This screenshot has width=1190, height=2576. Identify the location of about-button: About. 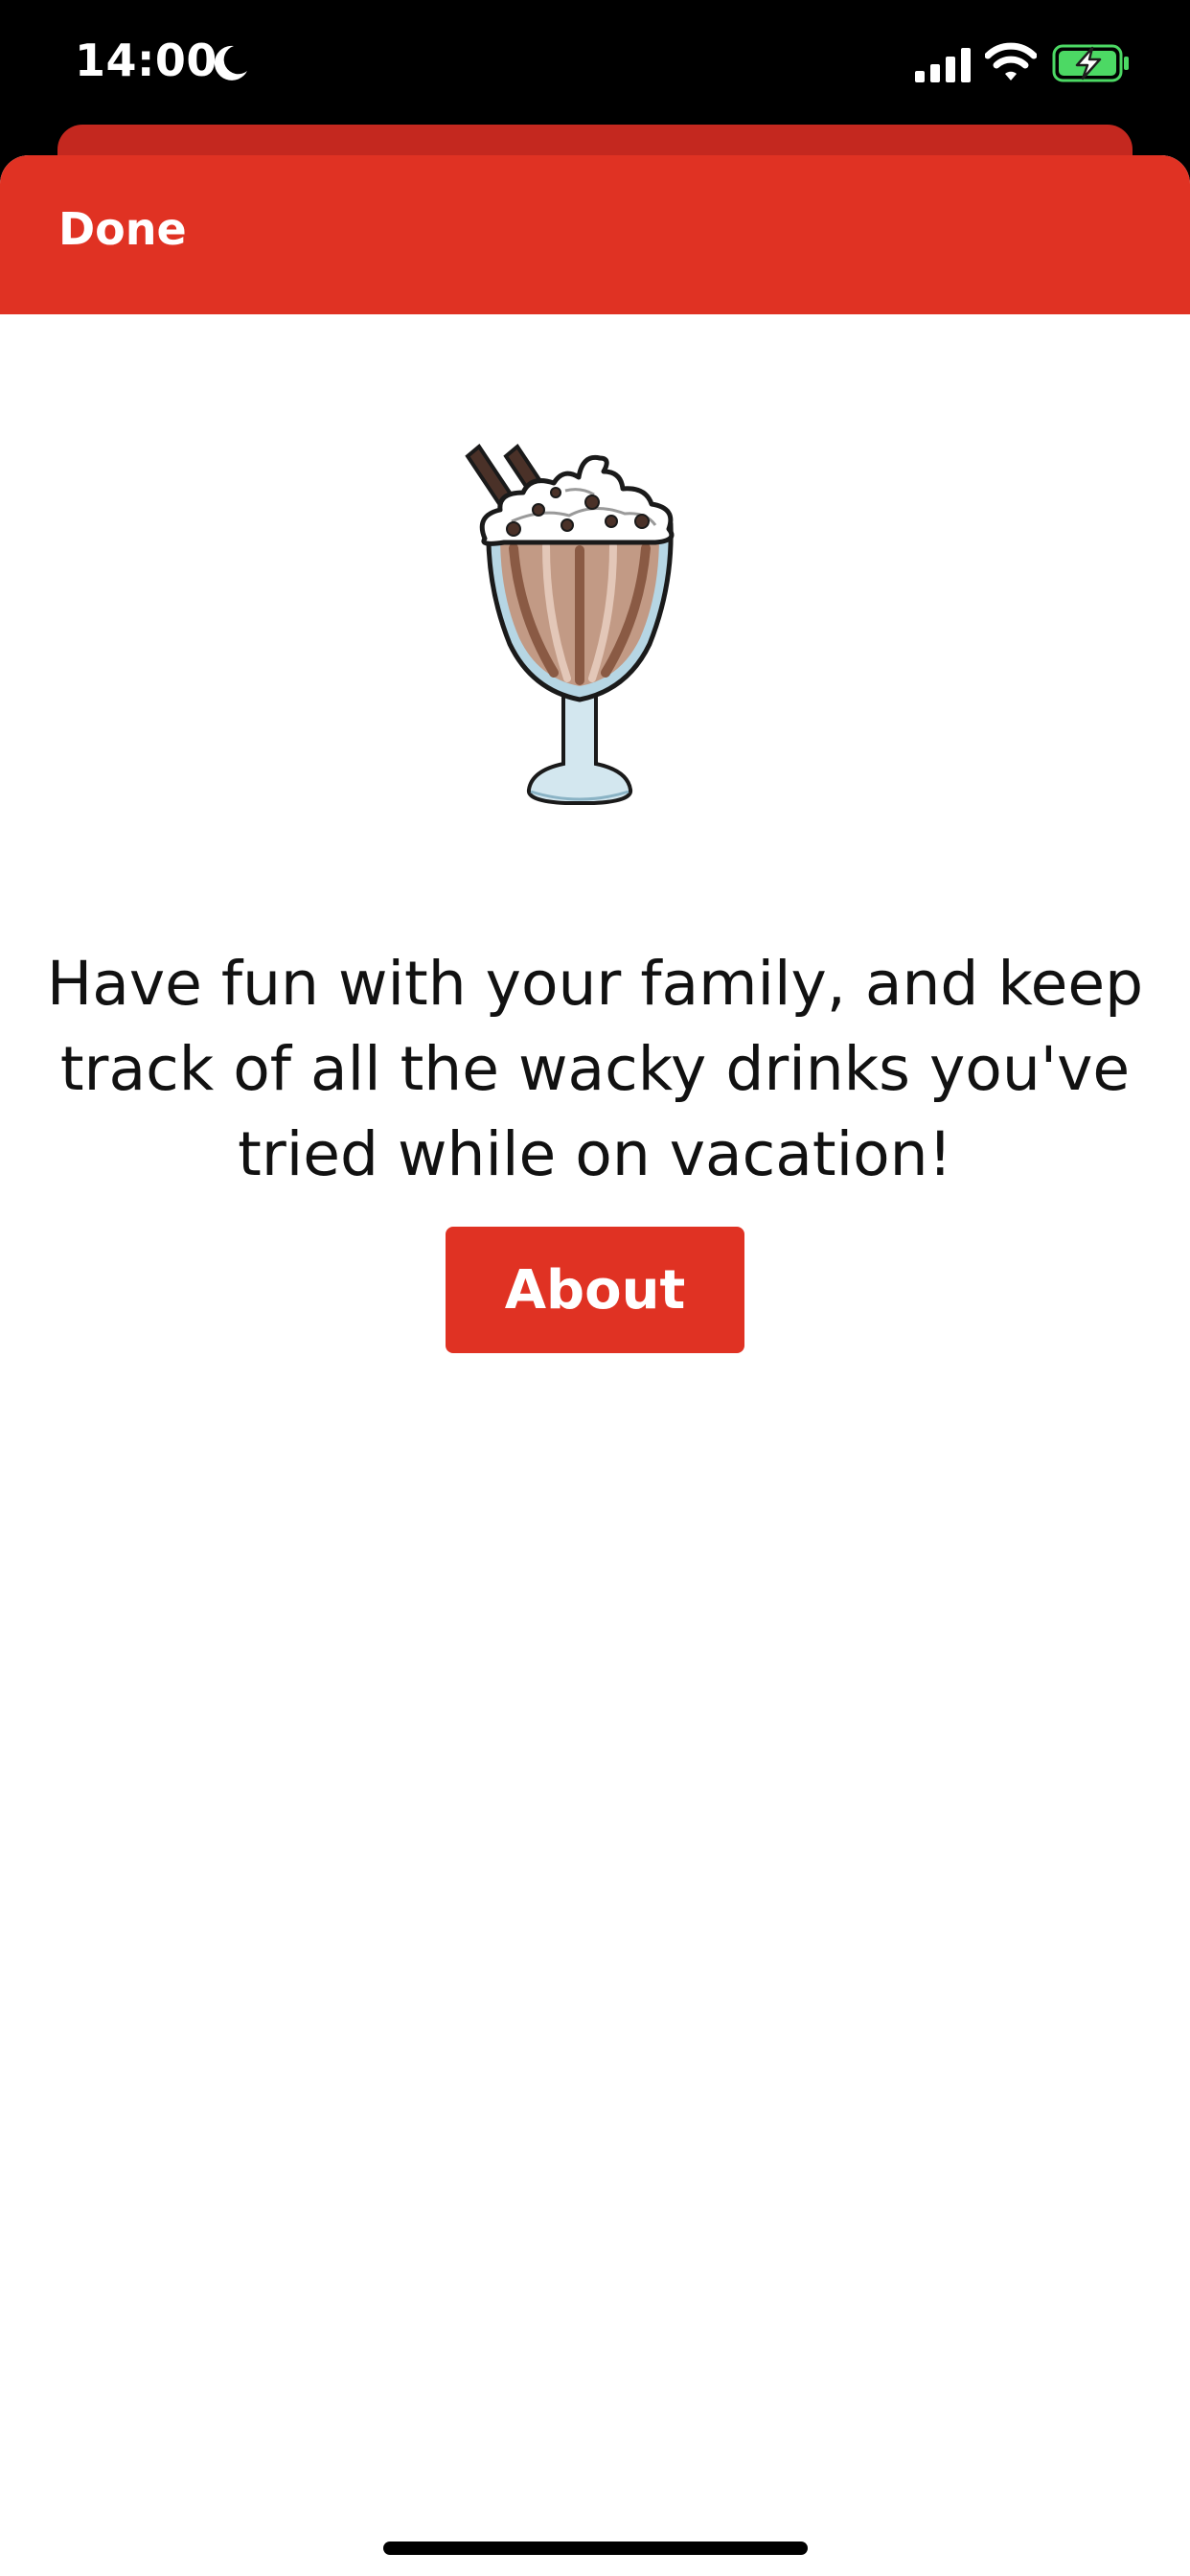
(595, 1290).